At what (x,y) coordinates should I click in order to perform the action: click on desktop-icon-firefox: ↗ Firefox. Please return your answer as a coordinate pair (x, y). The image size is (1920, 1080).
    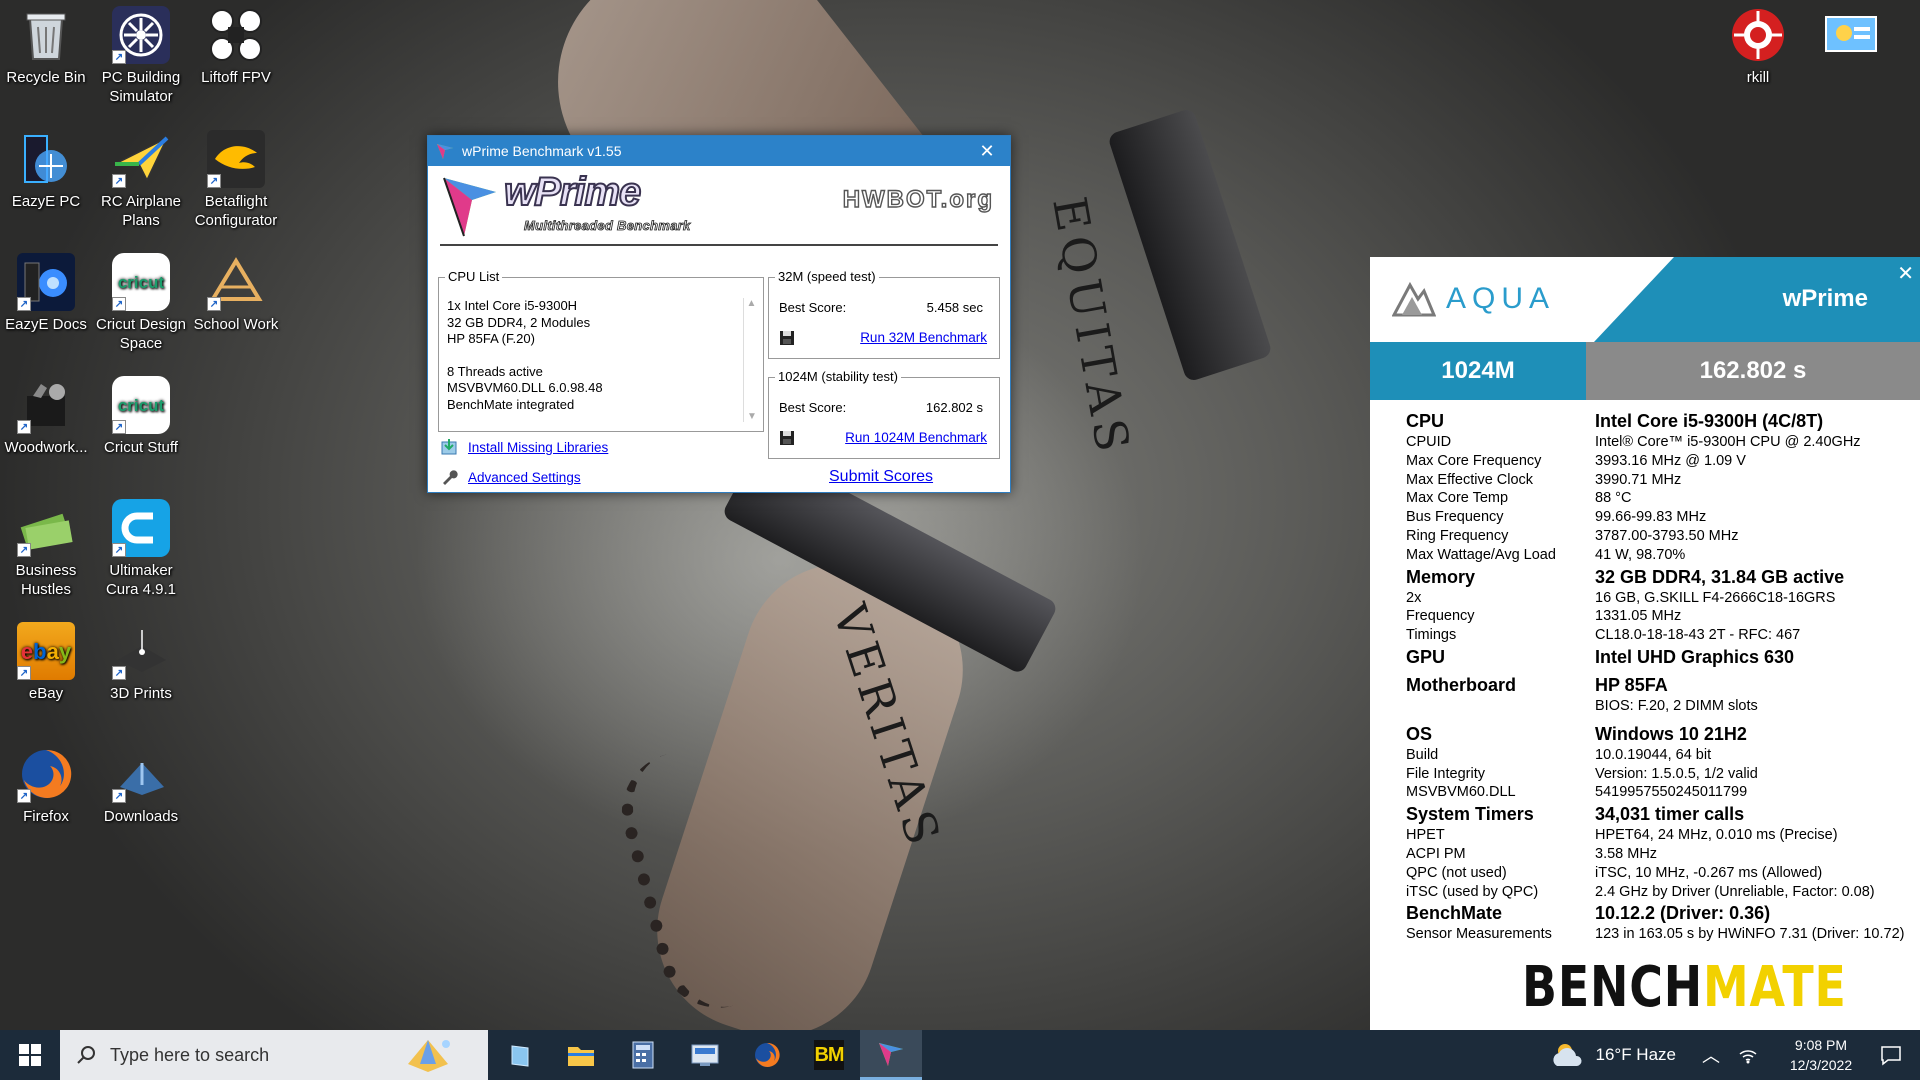
    Looking at the image, I should click on (46, 782).